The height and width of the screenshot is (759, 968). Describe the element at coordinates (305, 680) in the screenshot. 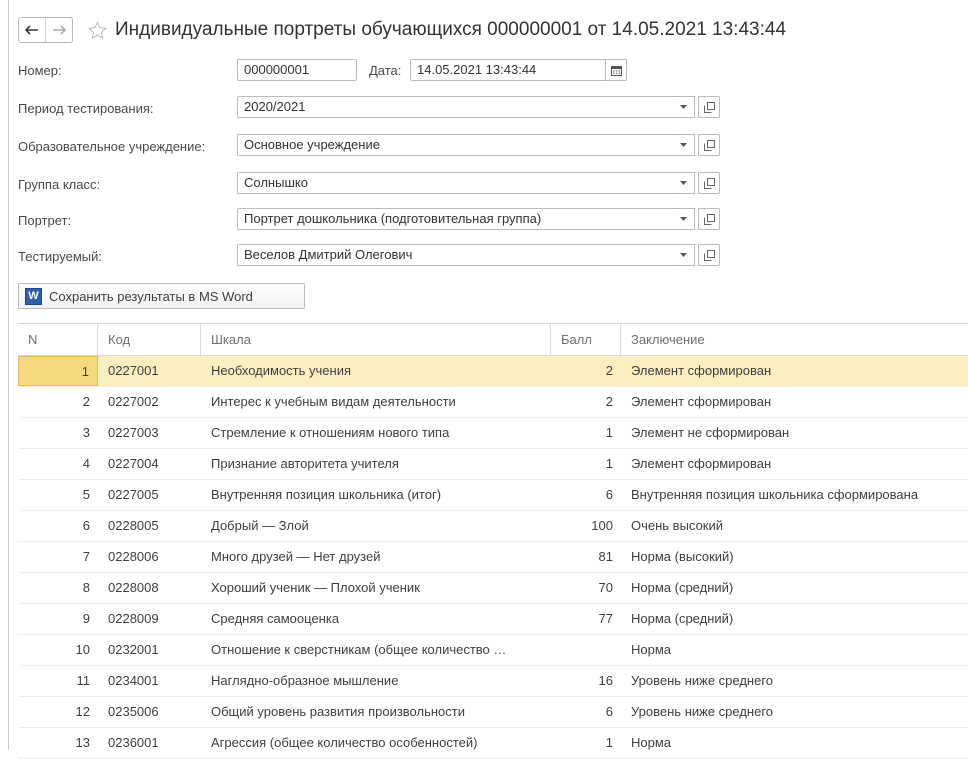

I see `cell-shkala: Наглядно-образное мышление` at that location.